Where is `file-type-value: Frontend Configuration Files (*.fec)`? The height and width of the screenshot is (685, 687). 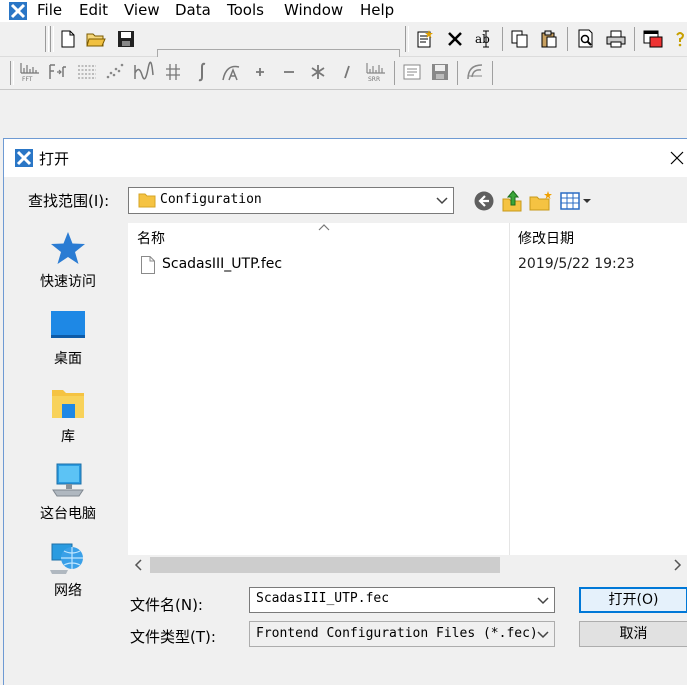
file-type-value: Frontend Configuration Files (*.fec) is located at coordinates (397, 633).